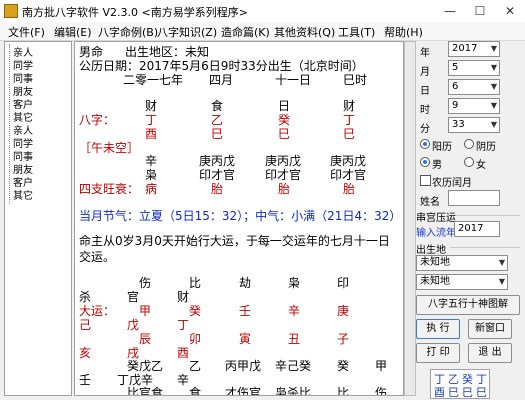 This screenshot has width=525, height=400. I want to click on app-icon, so click(11, 11).